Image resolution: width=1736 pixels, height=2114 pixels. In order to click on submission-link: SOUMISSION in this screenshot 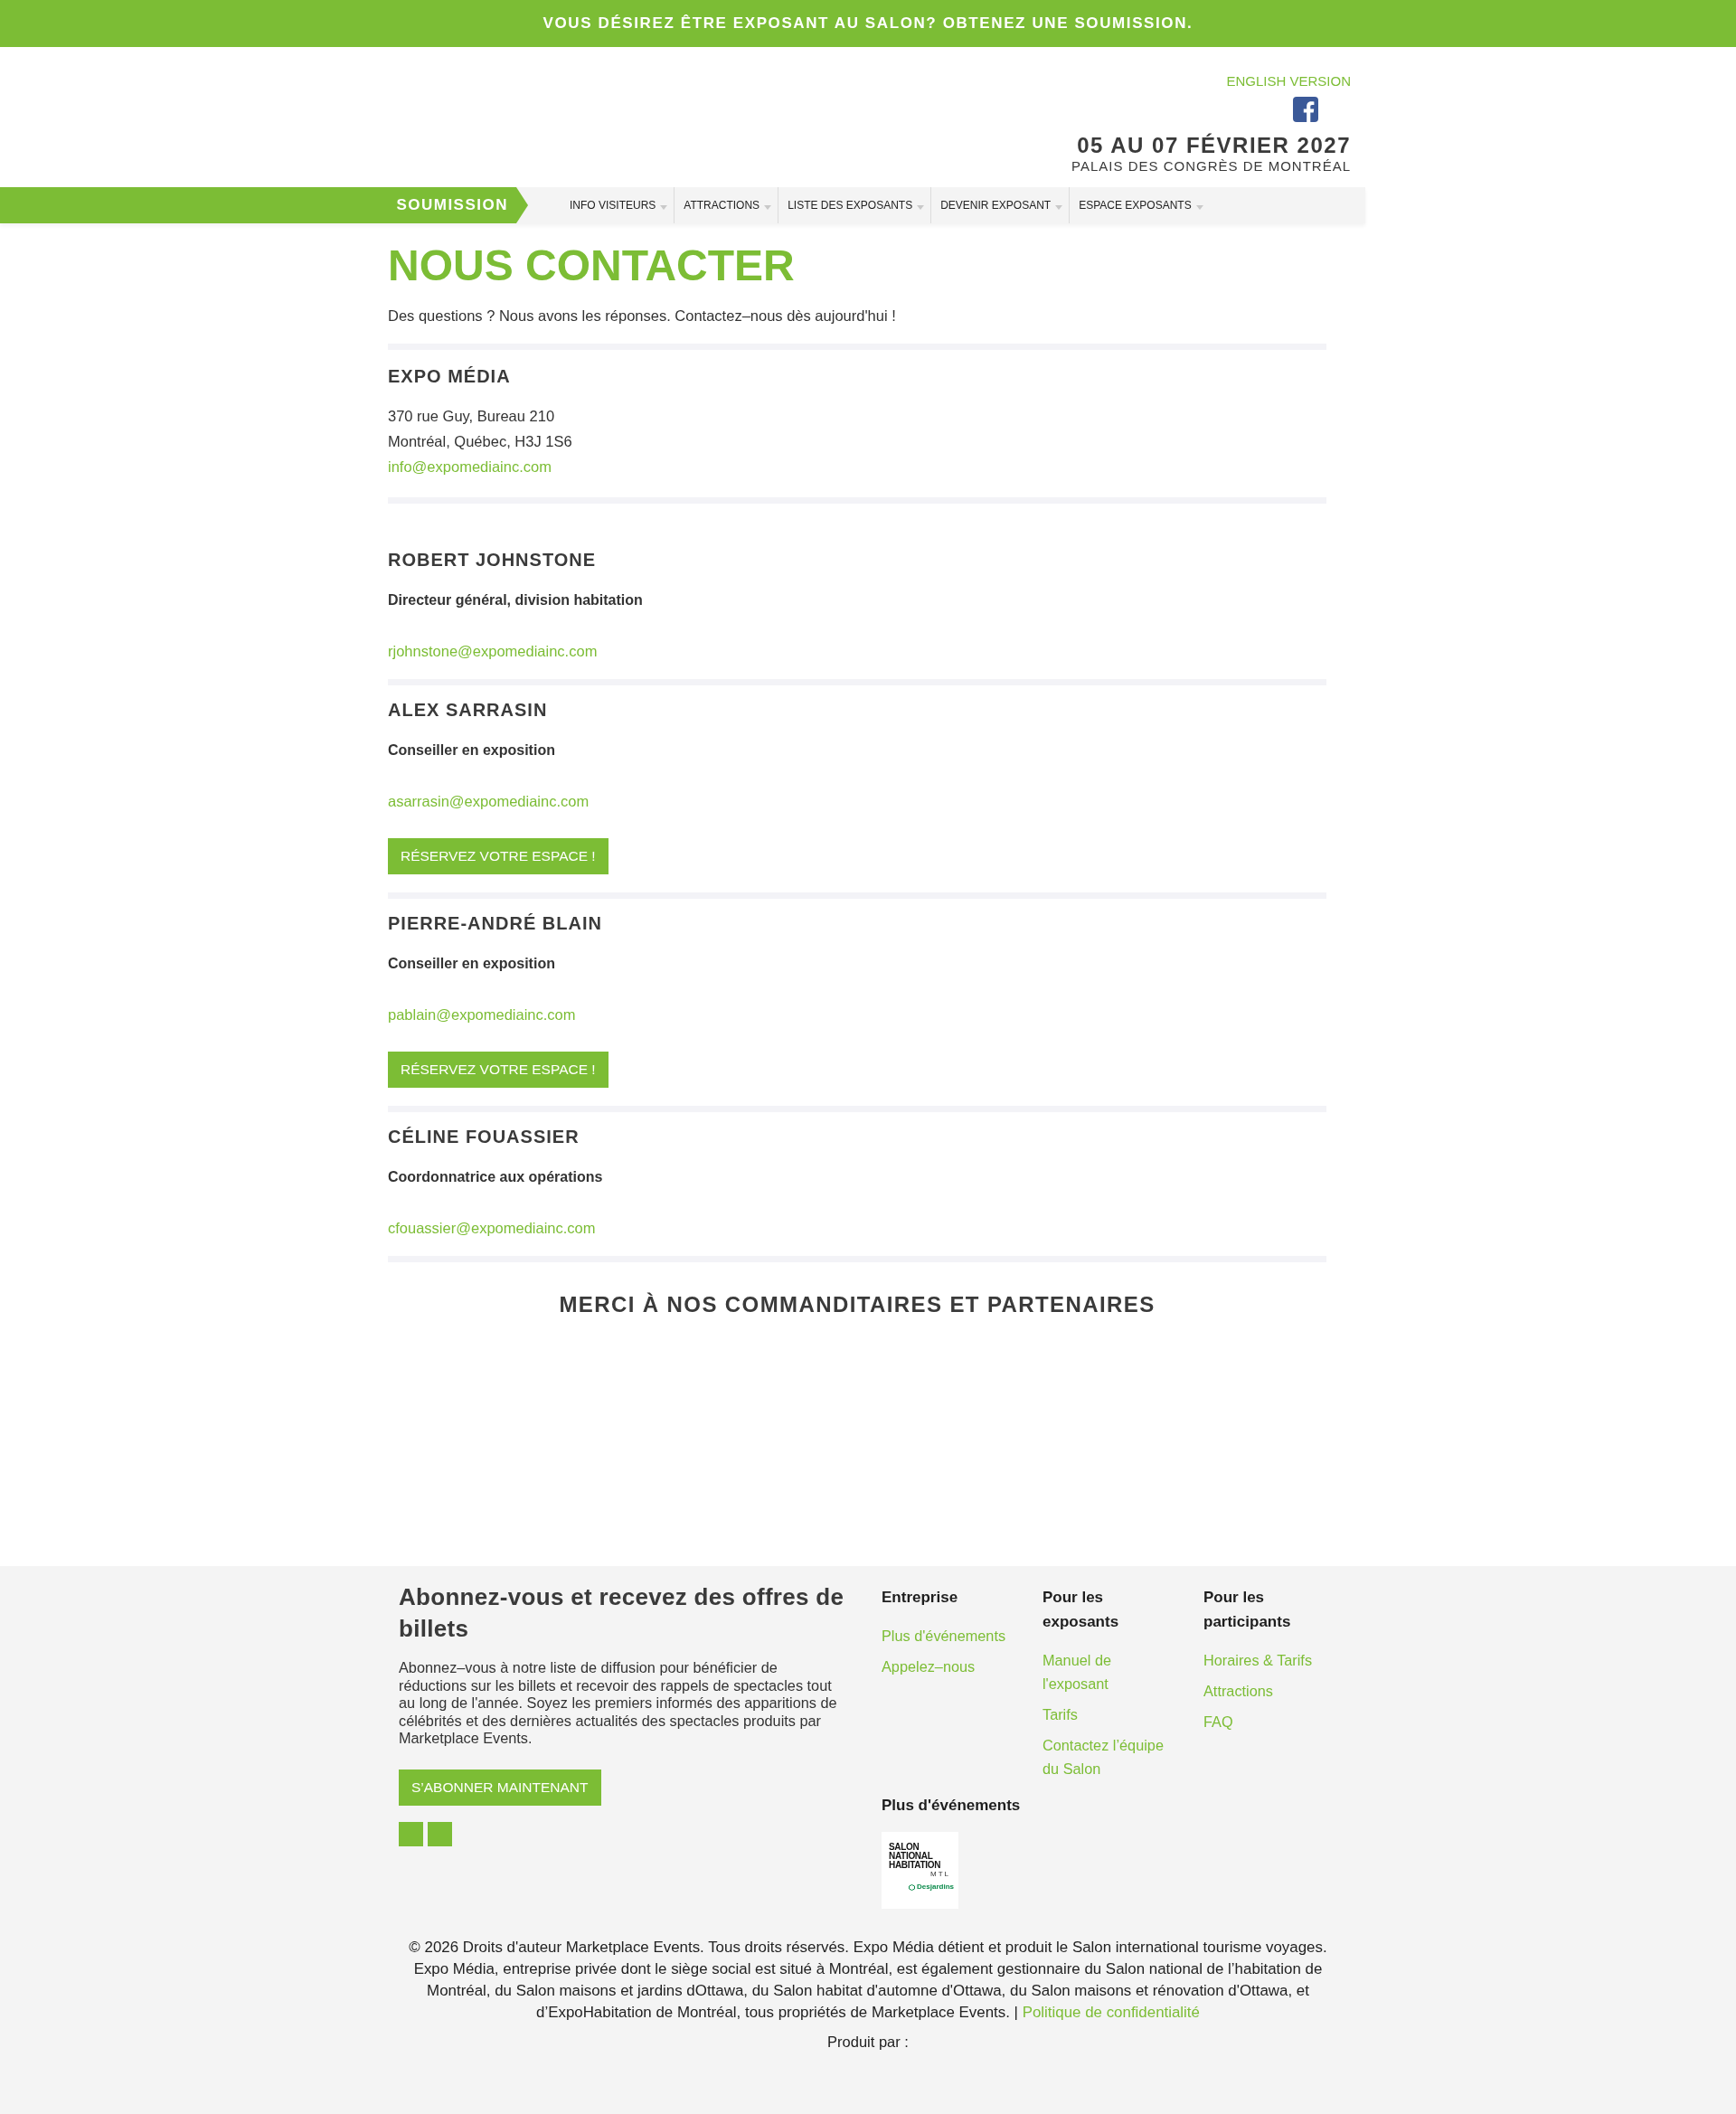, I will do `click(264, 205)`.